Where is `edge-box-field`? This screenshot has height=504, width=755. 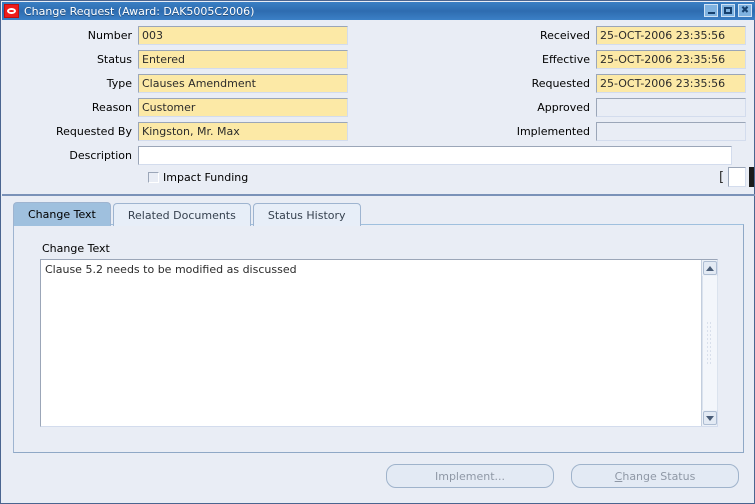 edge-box-field is located at coordinates (737, 177).